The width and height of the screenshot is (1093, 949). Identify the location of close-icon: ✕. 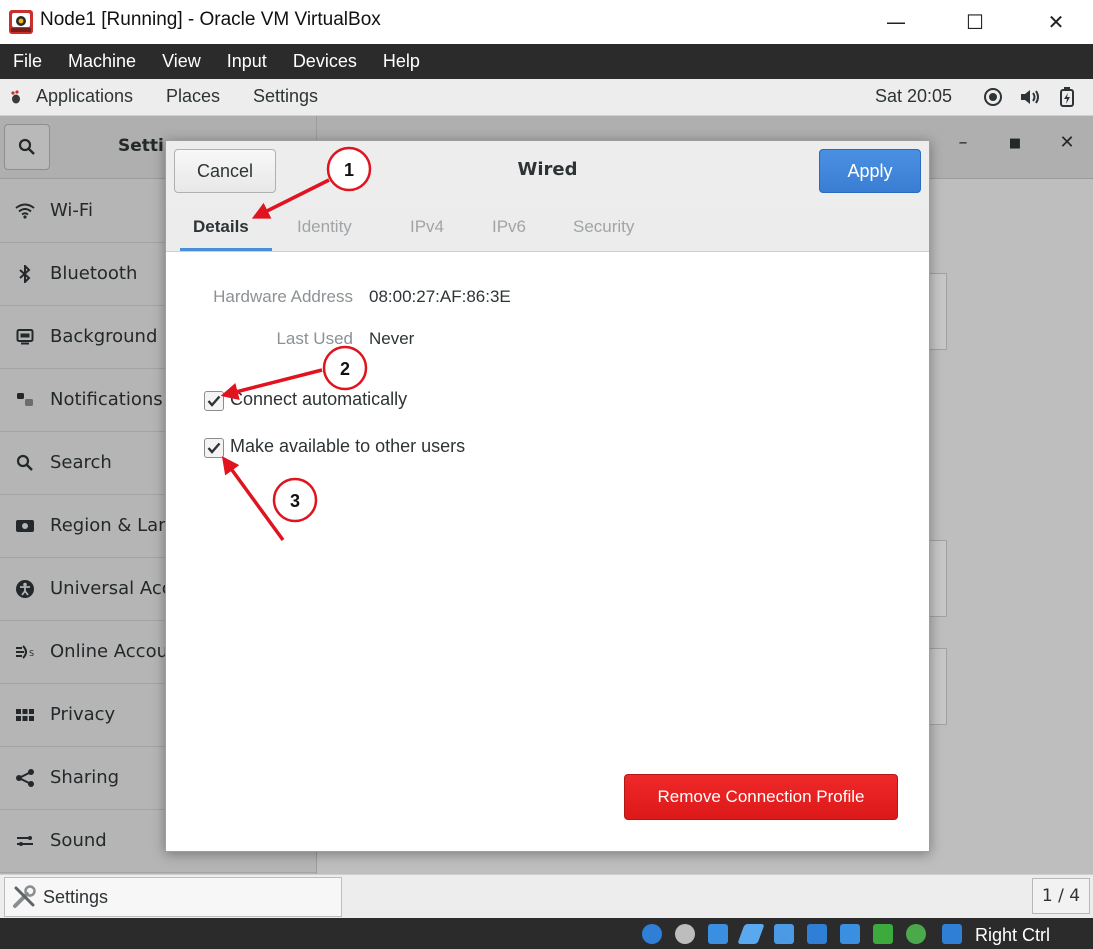
(1056, 22).